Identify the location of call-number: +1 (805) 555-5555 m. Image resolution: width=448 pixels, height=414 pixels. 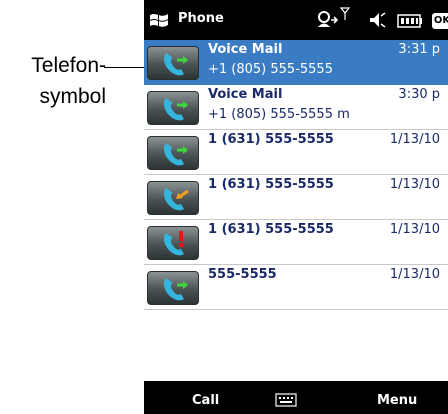
(279, 114).